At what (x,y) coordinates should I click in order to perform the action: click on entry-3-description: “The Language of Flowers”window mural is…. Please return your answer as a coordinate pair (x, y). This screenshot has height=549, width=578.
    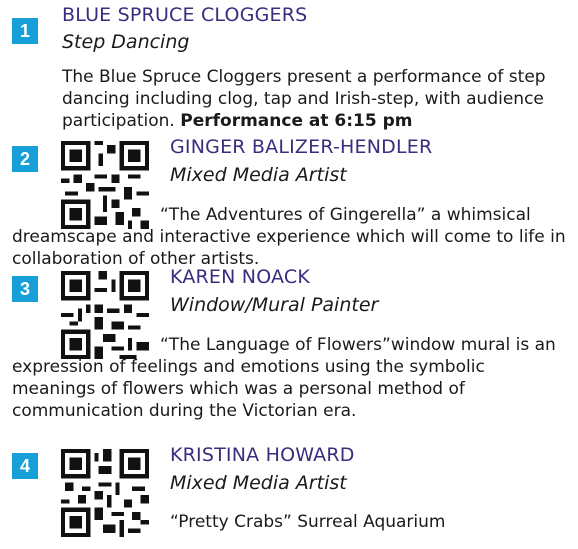
    Looking at the image, I should click on (284, 378).